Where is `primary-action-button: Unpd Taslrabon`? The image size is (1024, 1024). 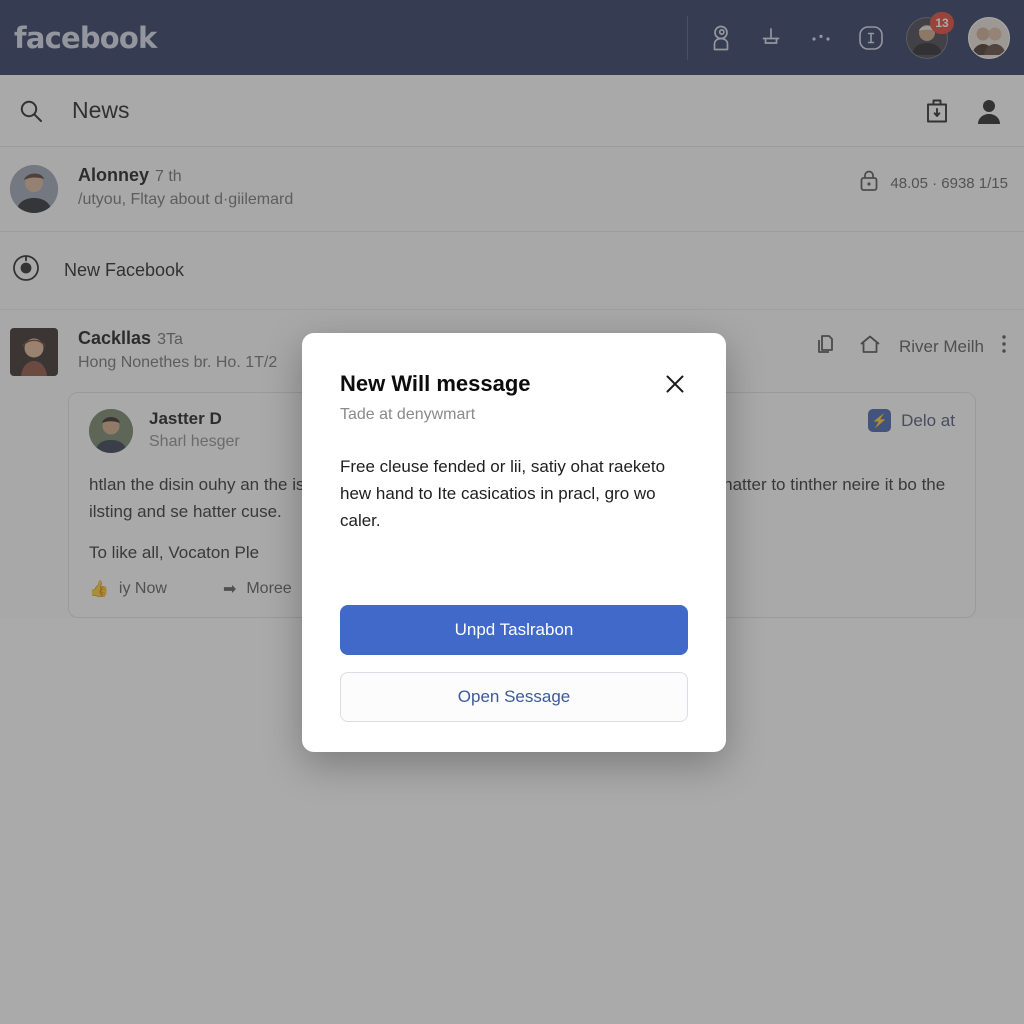 primary-action-button: Unpd Taslrabon is located at coordinates (514, 630).